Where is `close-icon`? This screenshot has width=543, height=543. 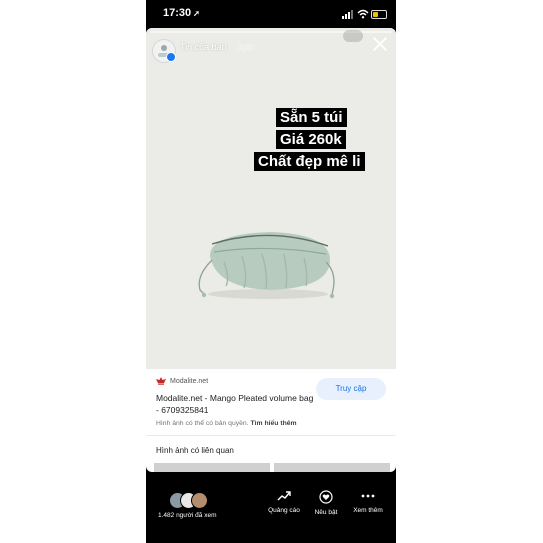 close-icon is located at coordinates (380, 44).